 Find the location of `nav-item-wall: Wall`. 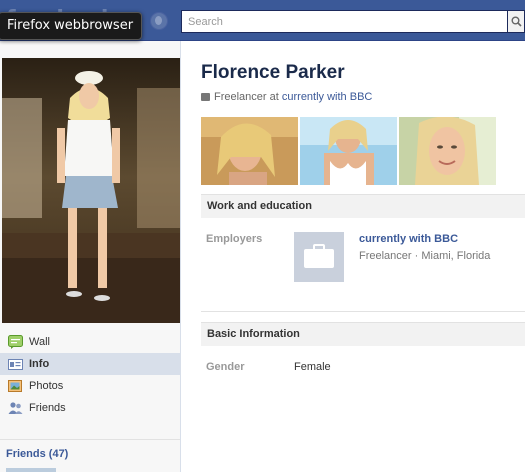

nav-item-wall: Wall is located at coordinates (90, 342).